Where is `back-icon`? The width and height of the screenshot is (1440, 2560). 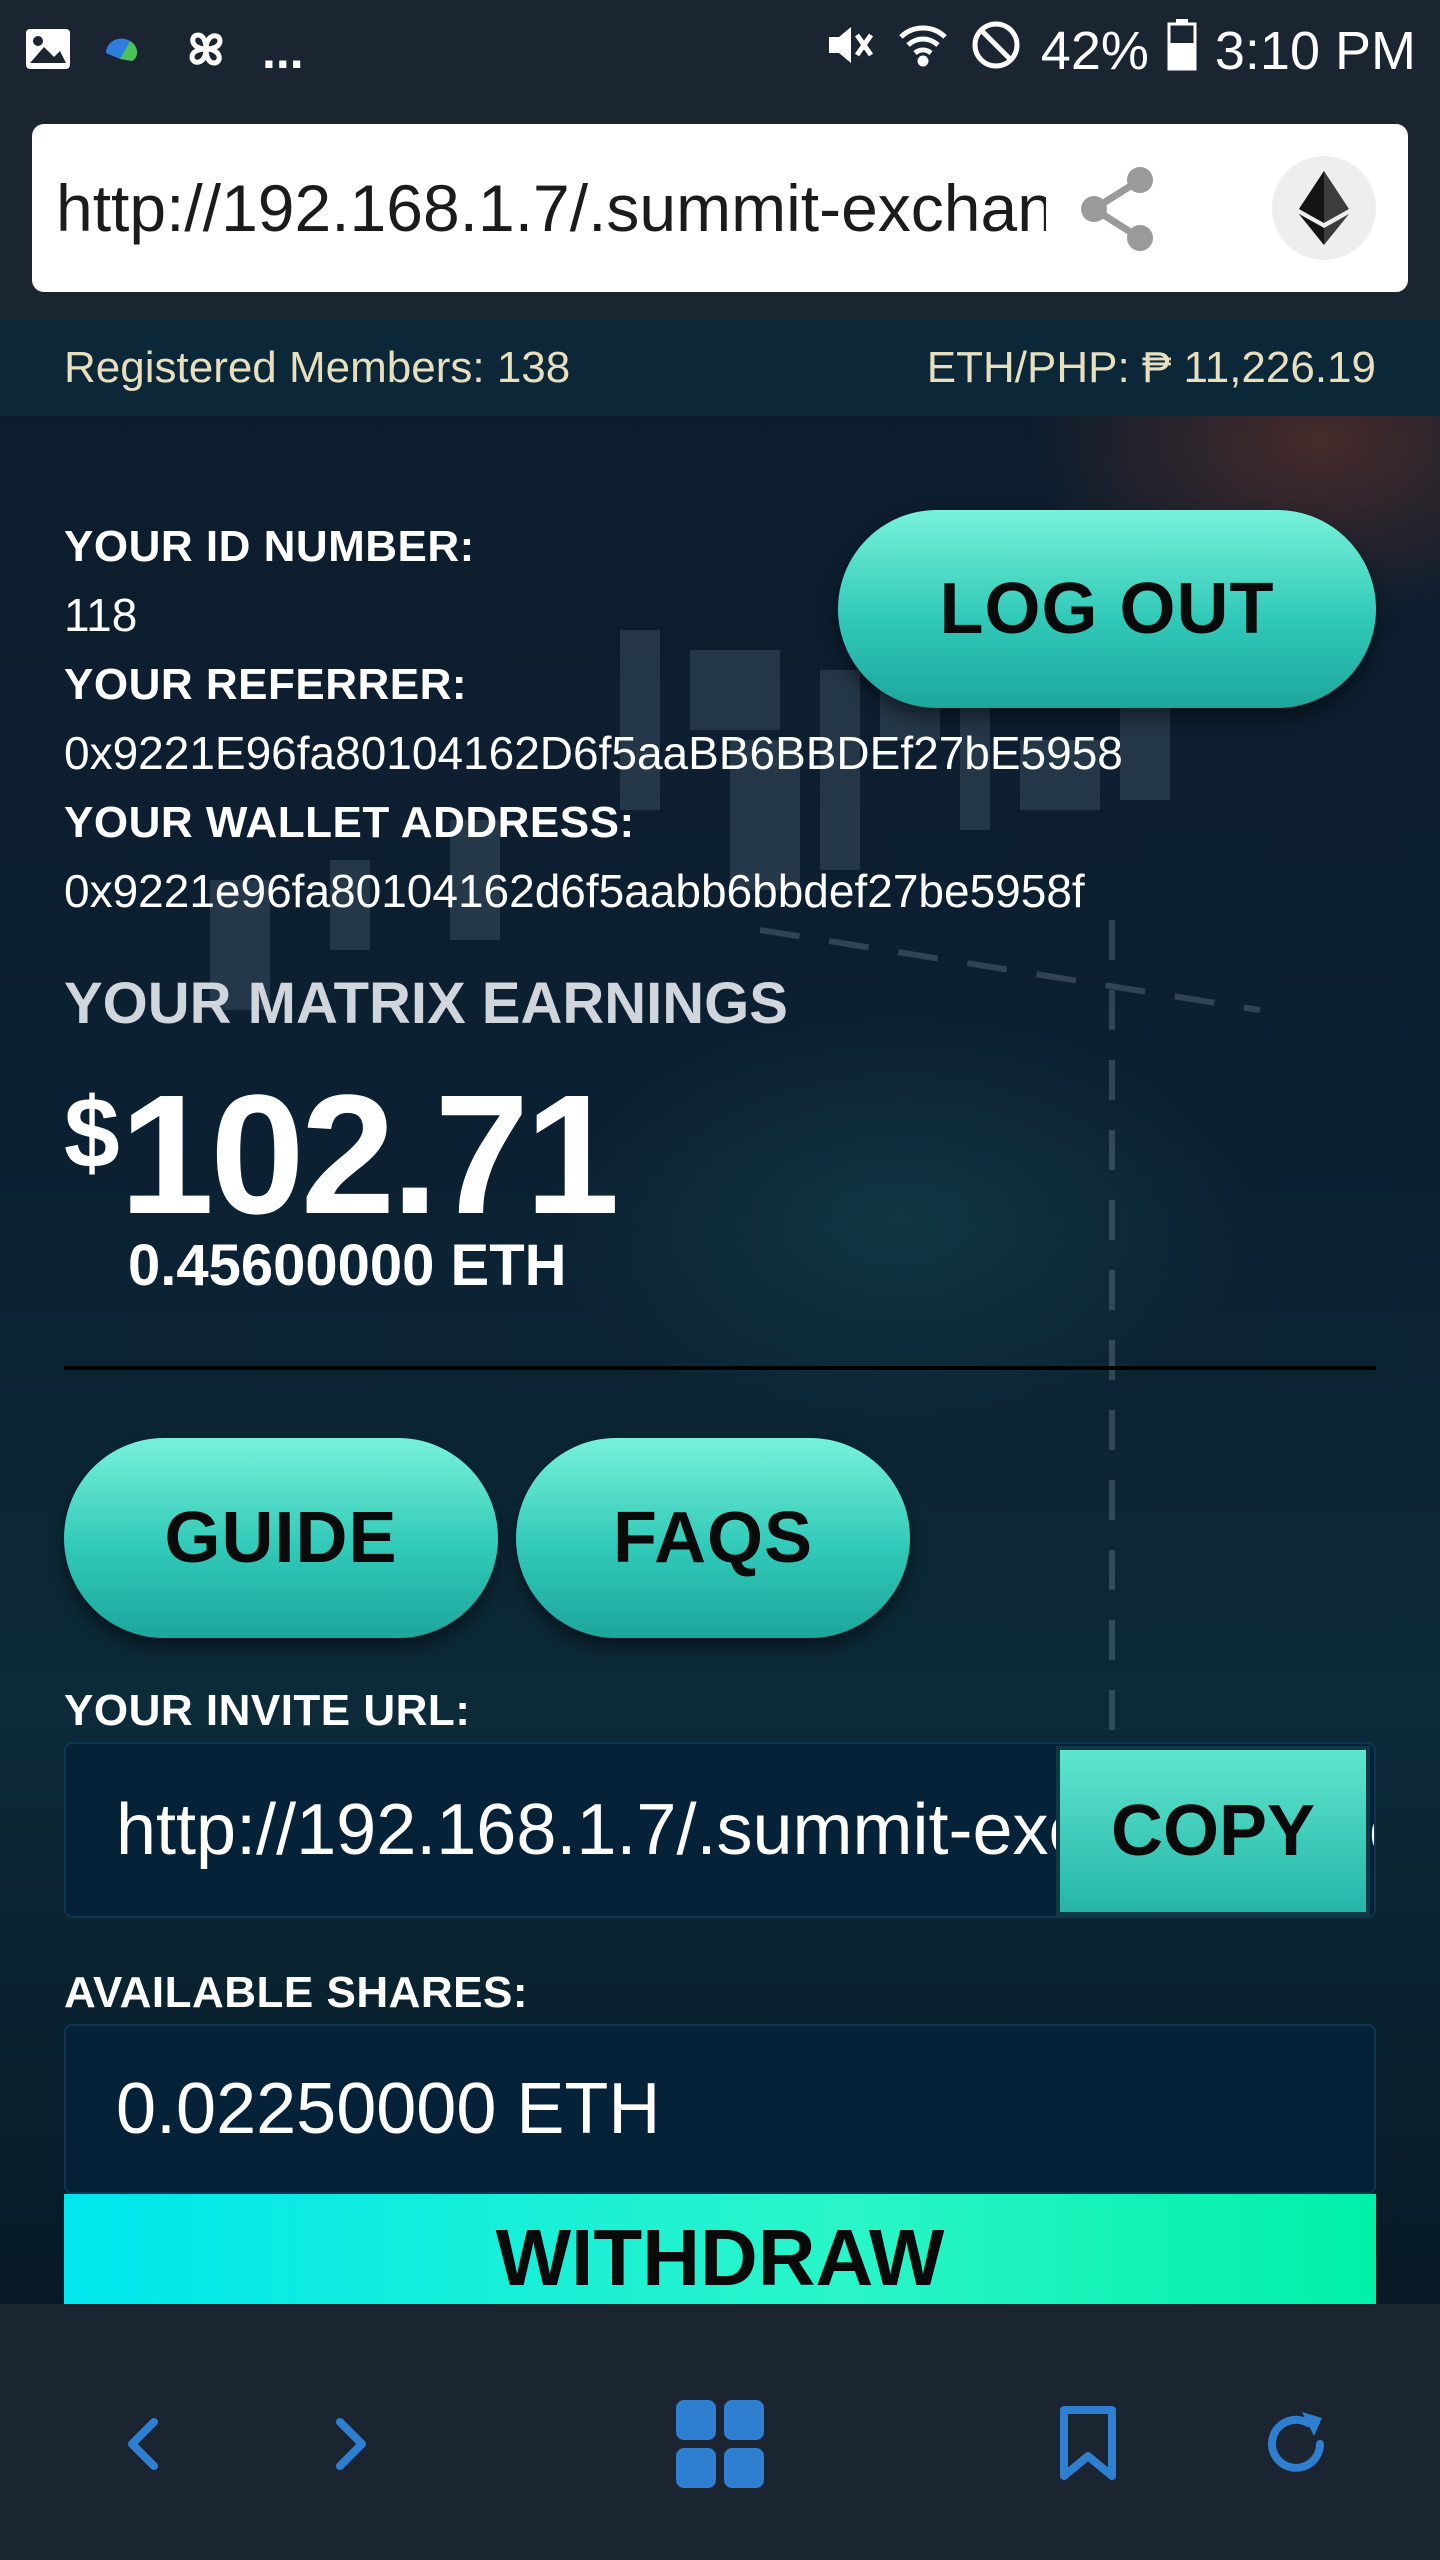 back-icon is located at coordinates (144, 2444).